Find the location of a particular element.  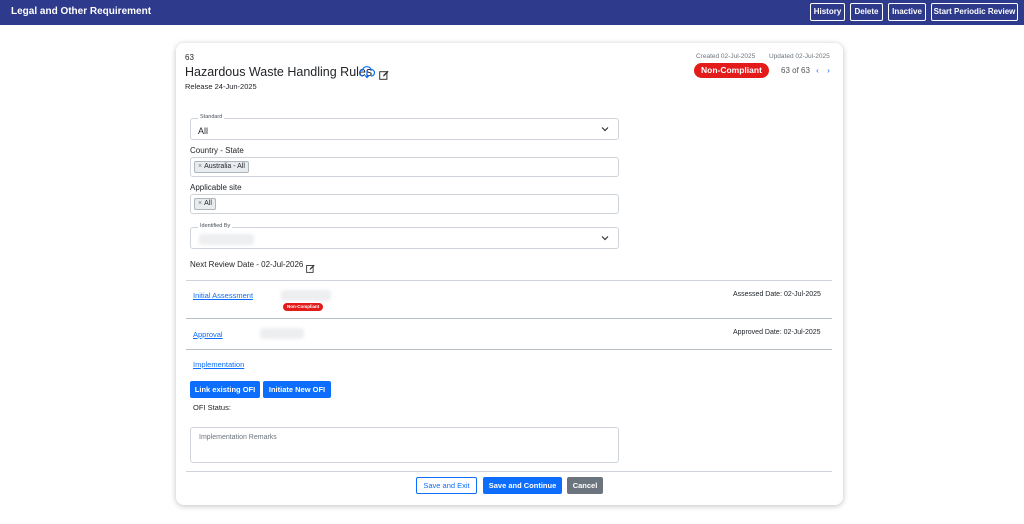

history-button: History is located at coordinates (827, 12).